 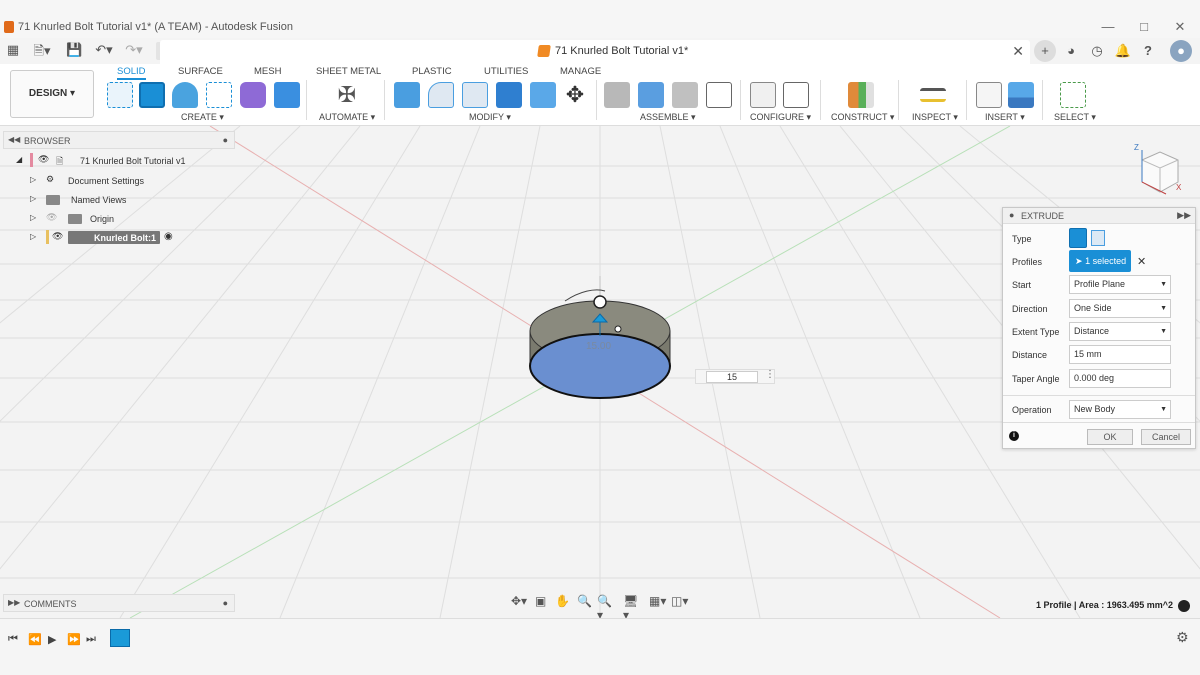 I want to click on extrude-icon, so click(x=152, y=95).